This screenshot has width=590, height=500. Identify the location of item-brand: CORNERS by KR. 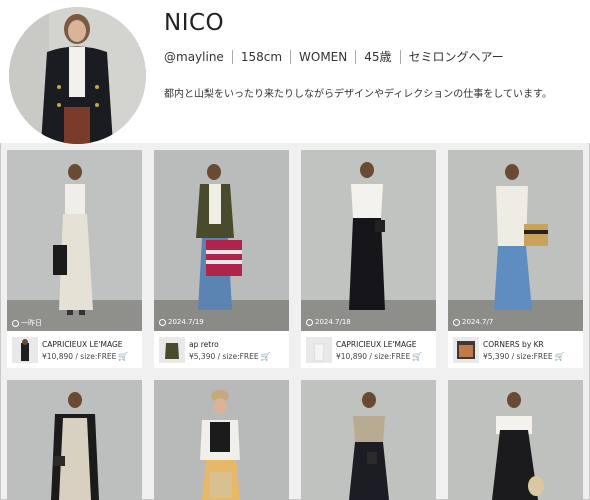
(513, 344).